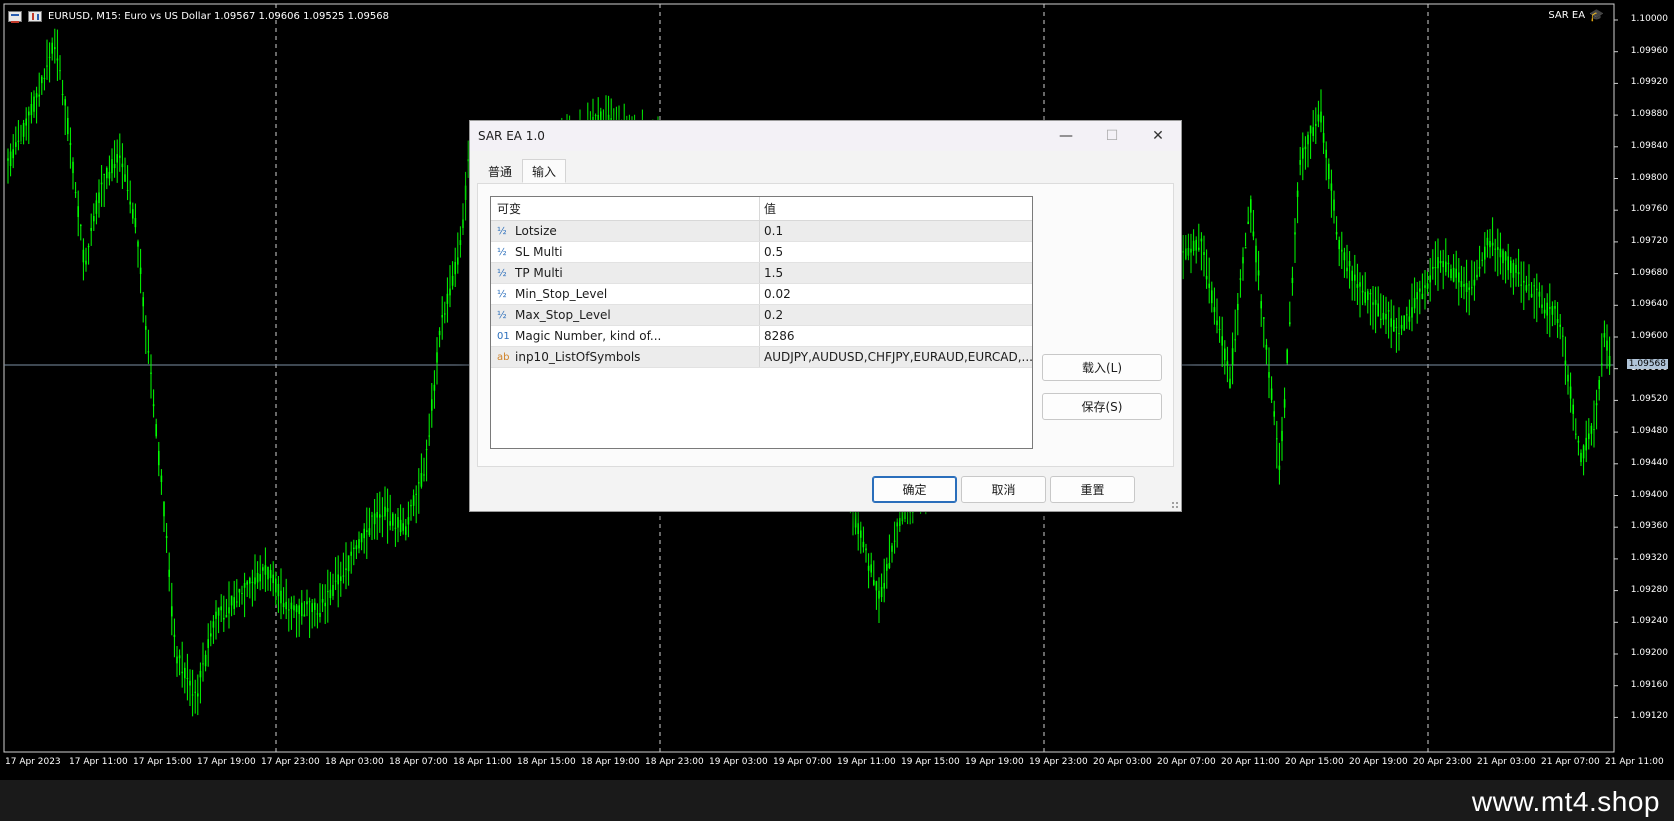 Image resolution: width=1674 pixels, height=821 pixels. What do you see at coordinates (1092, 489) in the screenshot?
I see `reset-button: 重置` at bounding box center [1092, 489].